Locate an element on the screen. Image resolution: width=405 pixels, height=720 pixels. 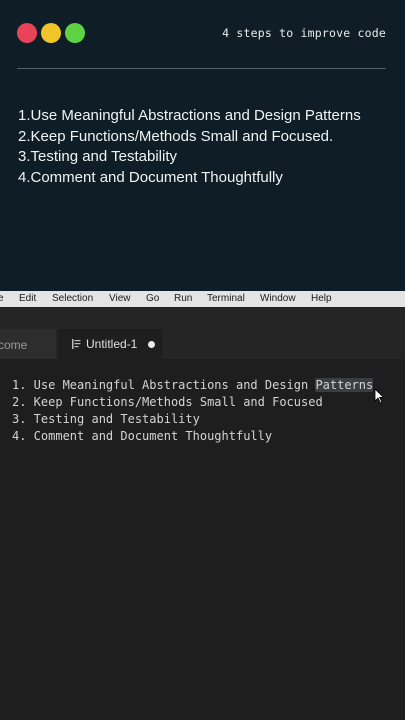
line-text: Keep Functions/Methods Small and Focused is located at coordinates (174, 402).